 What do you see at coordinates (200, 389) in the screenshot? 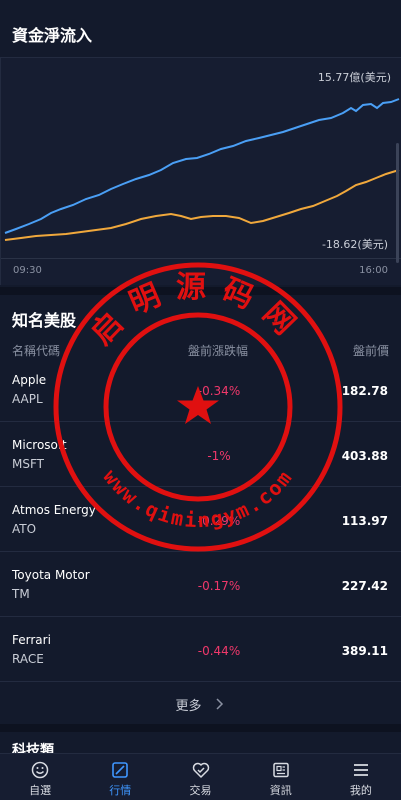
I see `stock-row: Apple AAPL -0.34% 182.78` at bounding box center [200, 389].